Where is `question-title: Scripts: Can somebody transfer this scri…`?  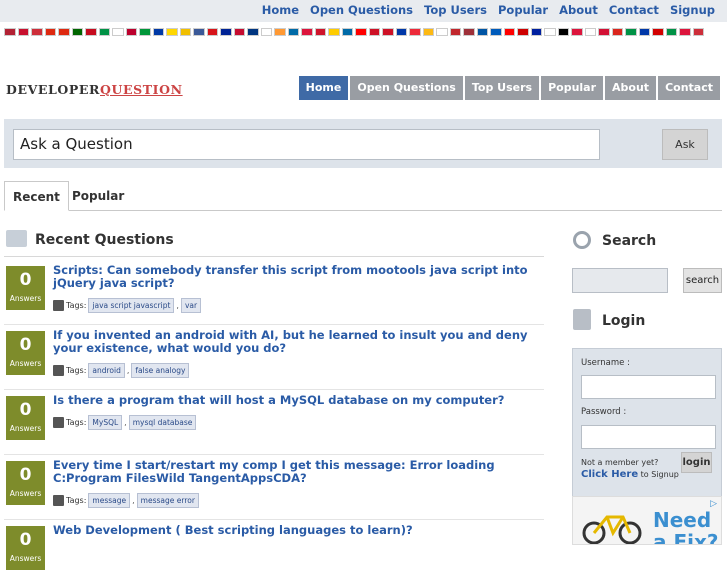 question-title: Scripts: Can somebody transfer this scri… is located at coordinates (290, 277).